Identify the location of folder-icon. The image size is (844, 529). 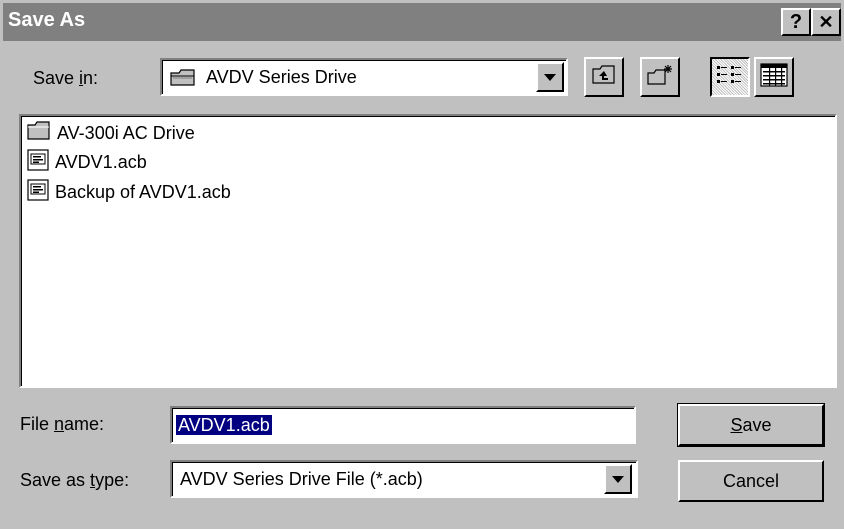
(39, 133).